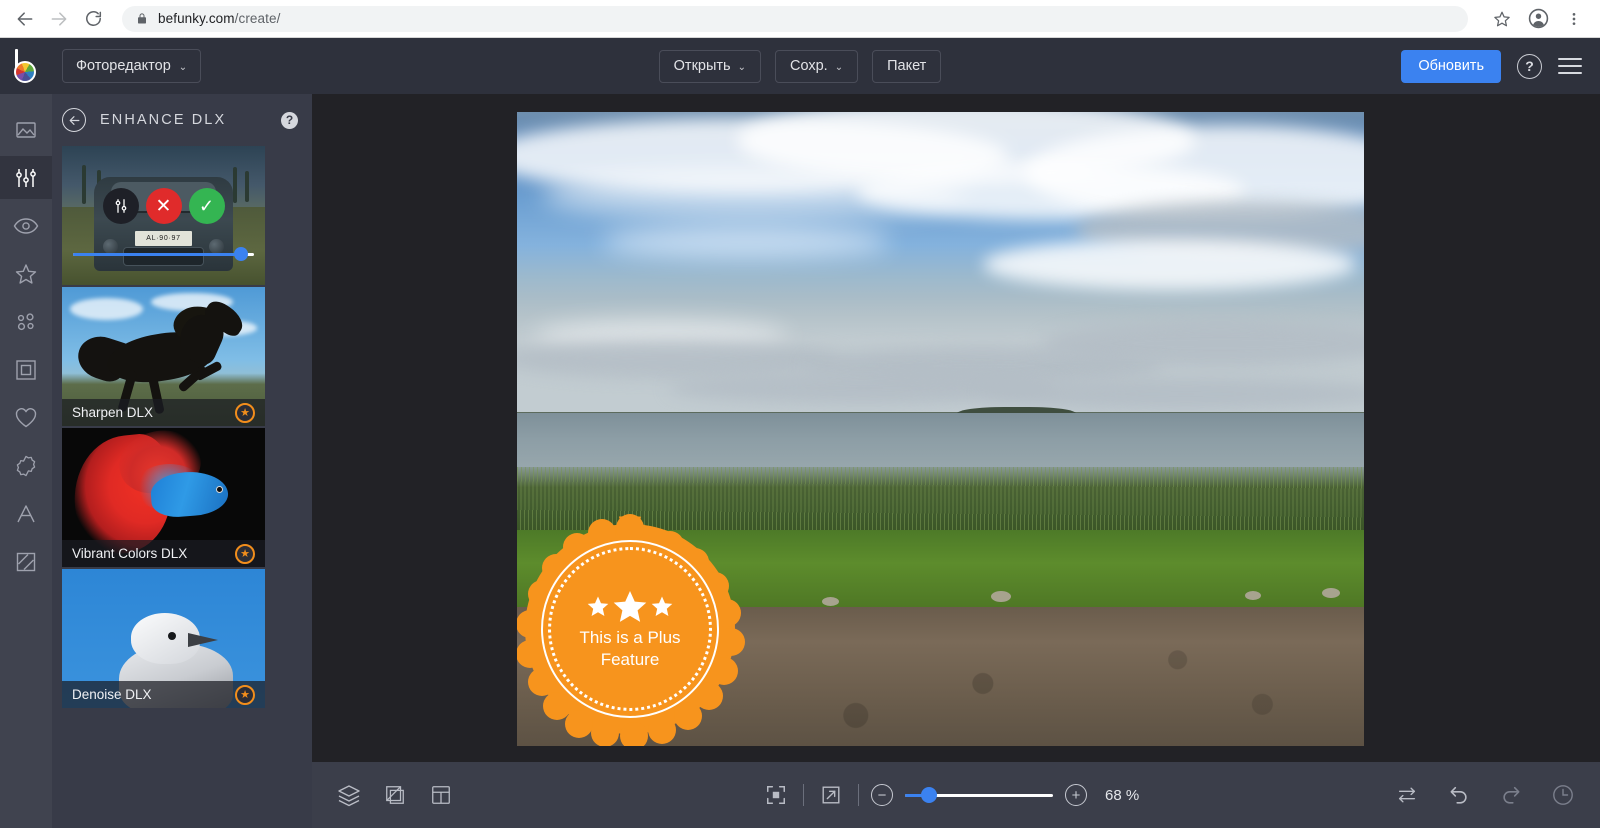 Image resolution: width=1600 pixels, height=828 pixels. I want to click on save-button: Сохр. ⌄, so click(817, 66).